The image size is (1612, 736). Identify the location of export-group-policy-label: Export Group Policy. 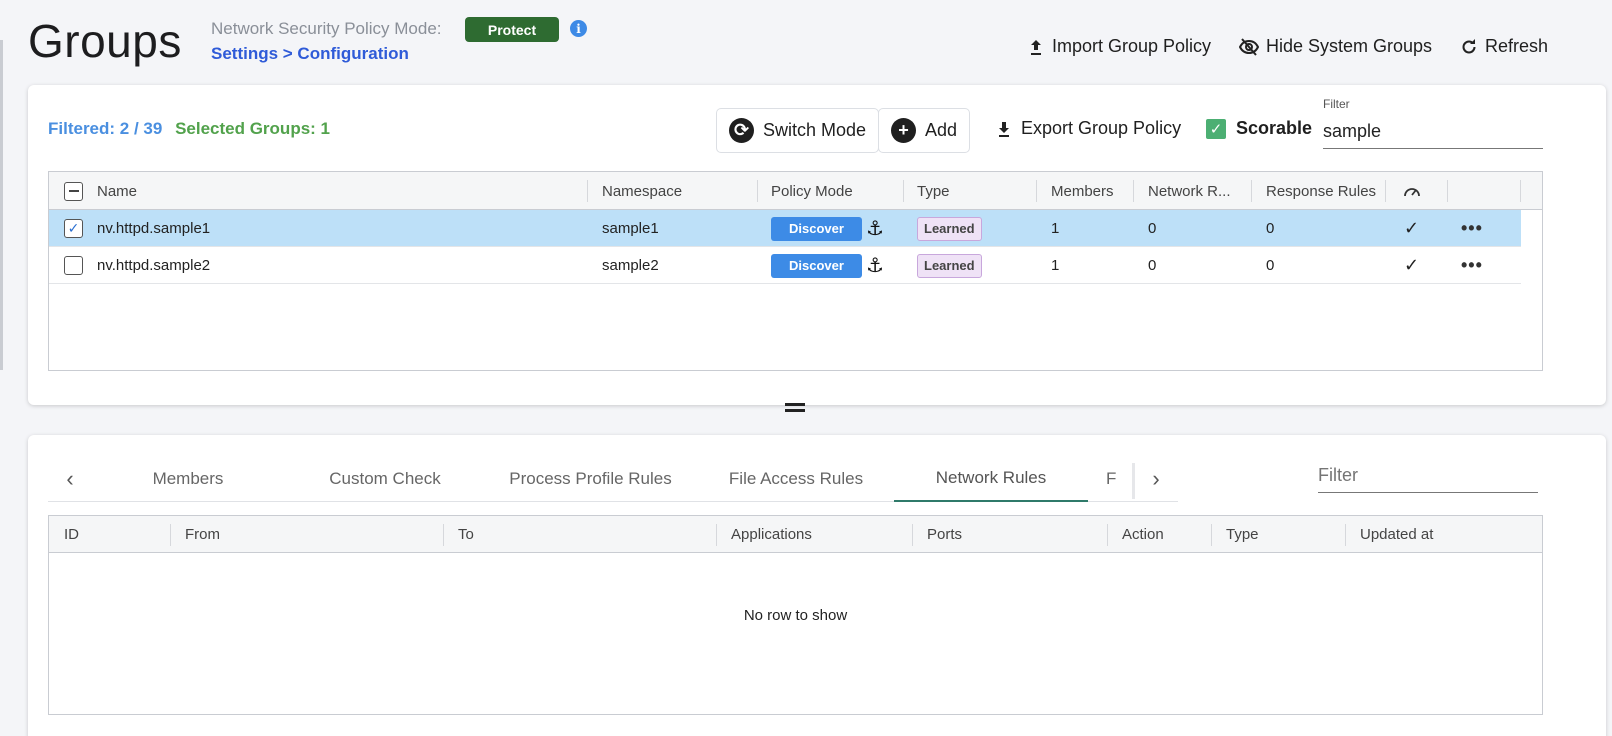
(1101, 128).